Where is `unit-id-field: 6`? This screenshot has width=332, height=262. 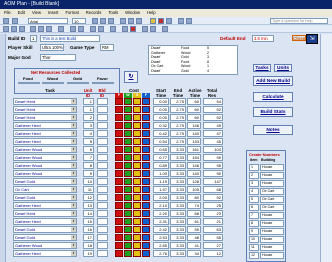
unit-id-field: 6 is located at coordinates (88, 149).